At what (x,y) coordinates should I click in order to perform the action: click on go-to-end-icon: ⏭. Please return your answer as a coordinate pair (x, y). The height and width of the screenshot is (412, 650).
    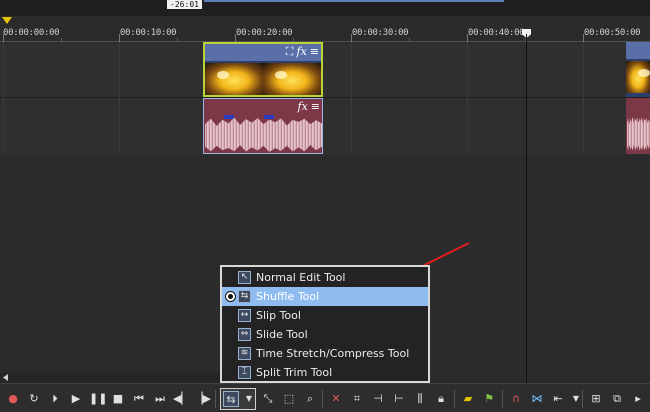
    Looking at the image, I should click on (160, 399).